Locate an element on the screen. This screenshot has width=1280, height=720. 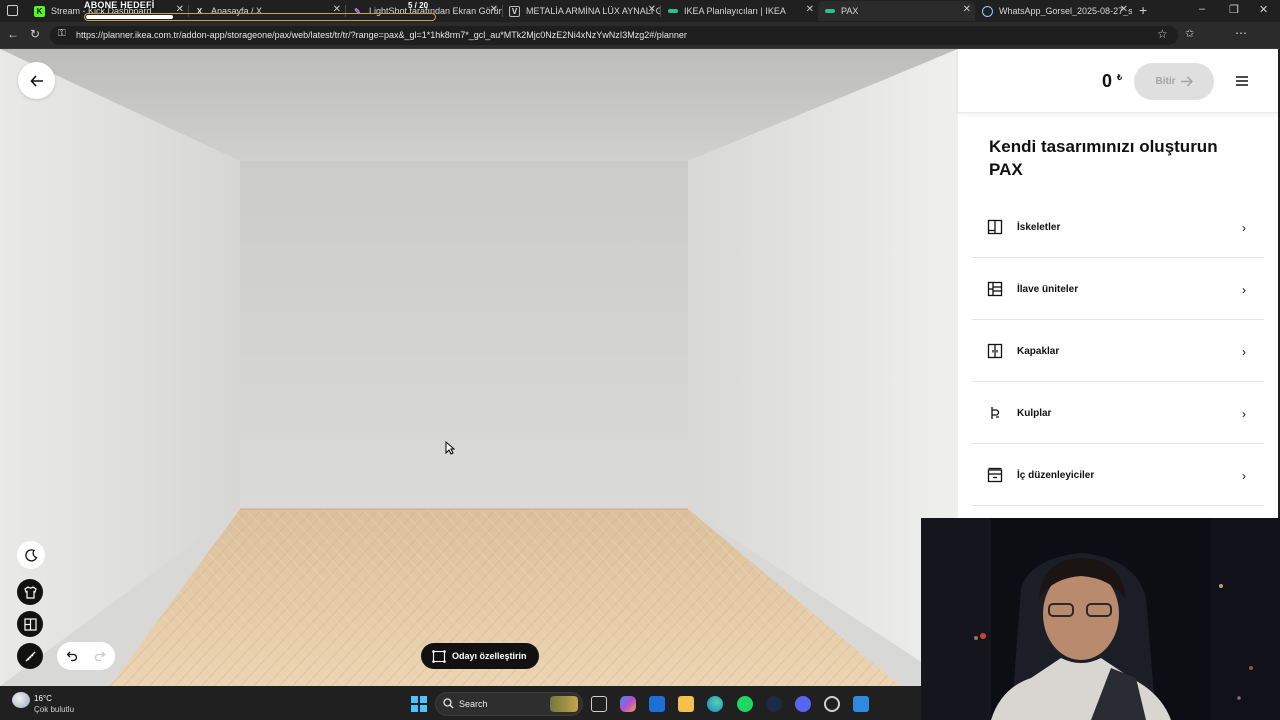
store-icon is located at coordinates (657, 704).